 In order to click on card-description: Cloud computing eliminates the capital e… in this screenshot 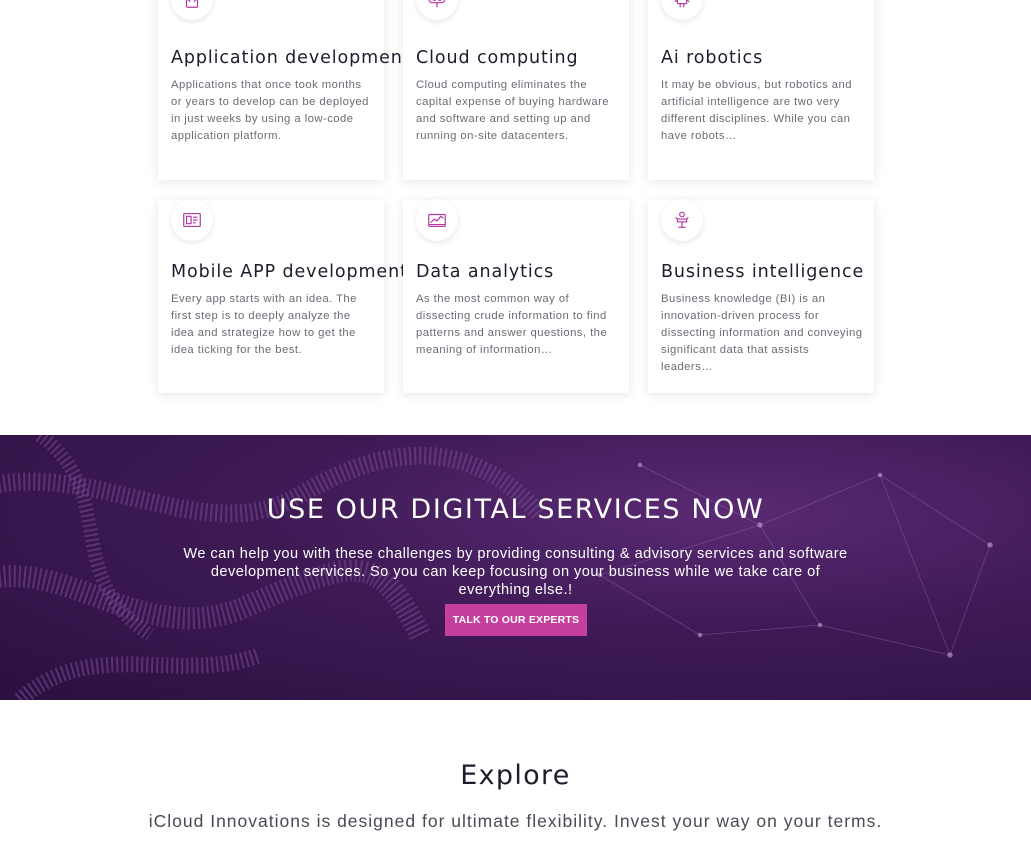, I will do `click(513, 110)`.